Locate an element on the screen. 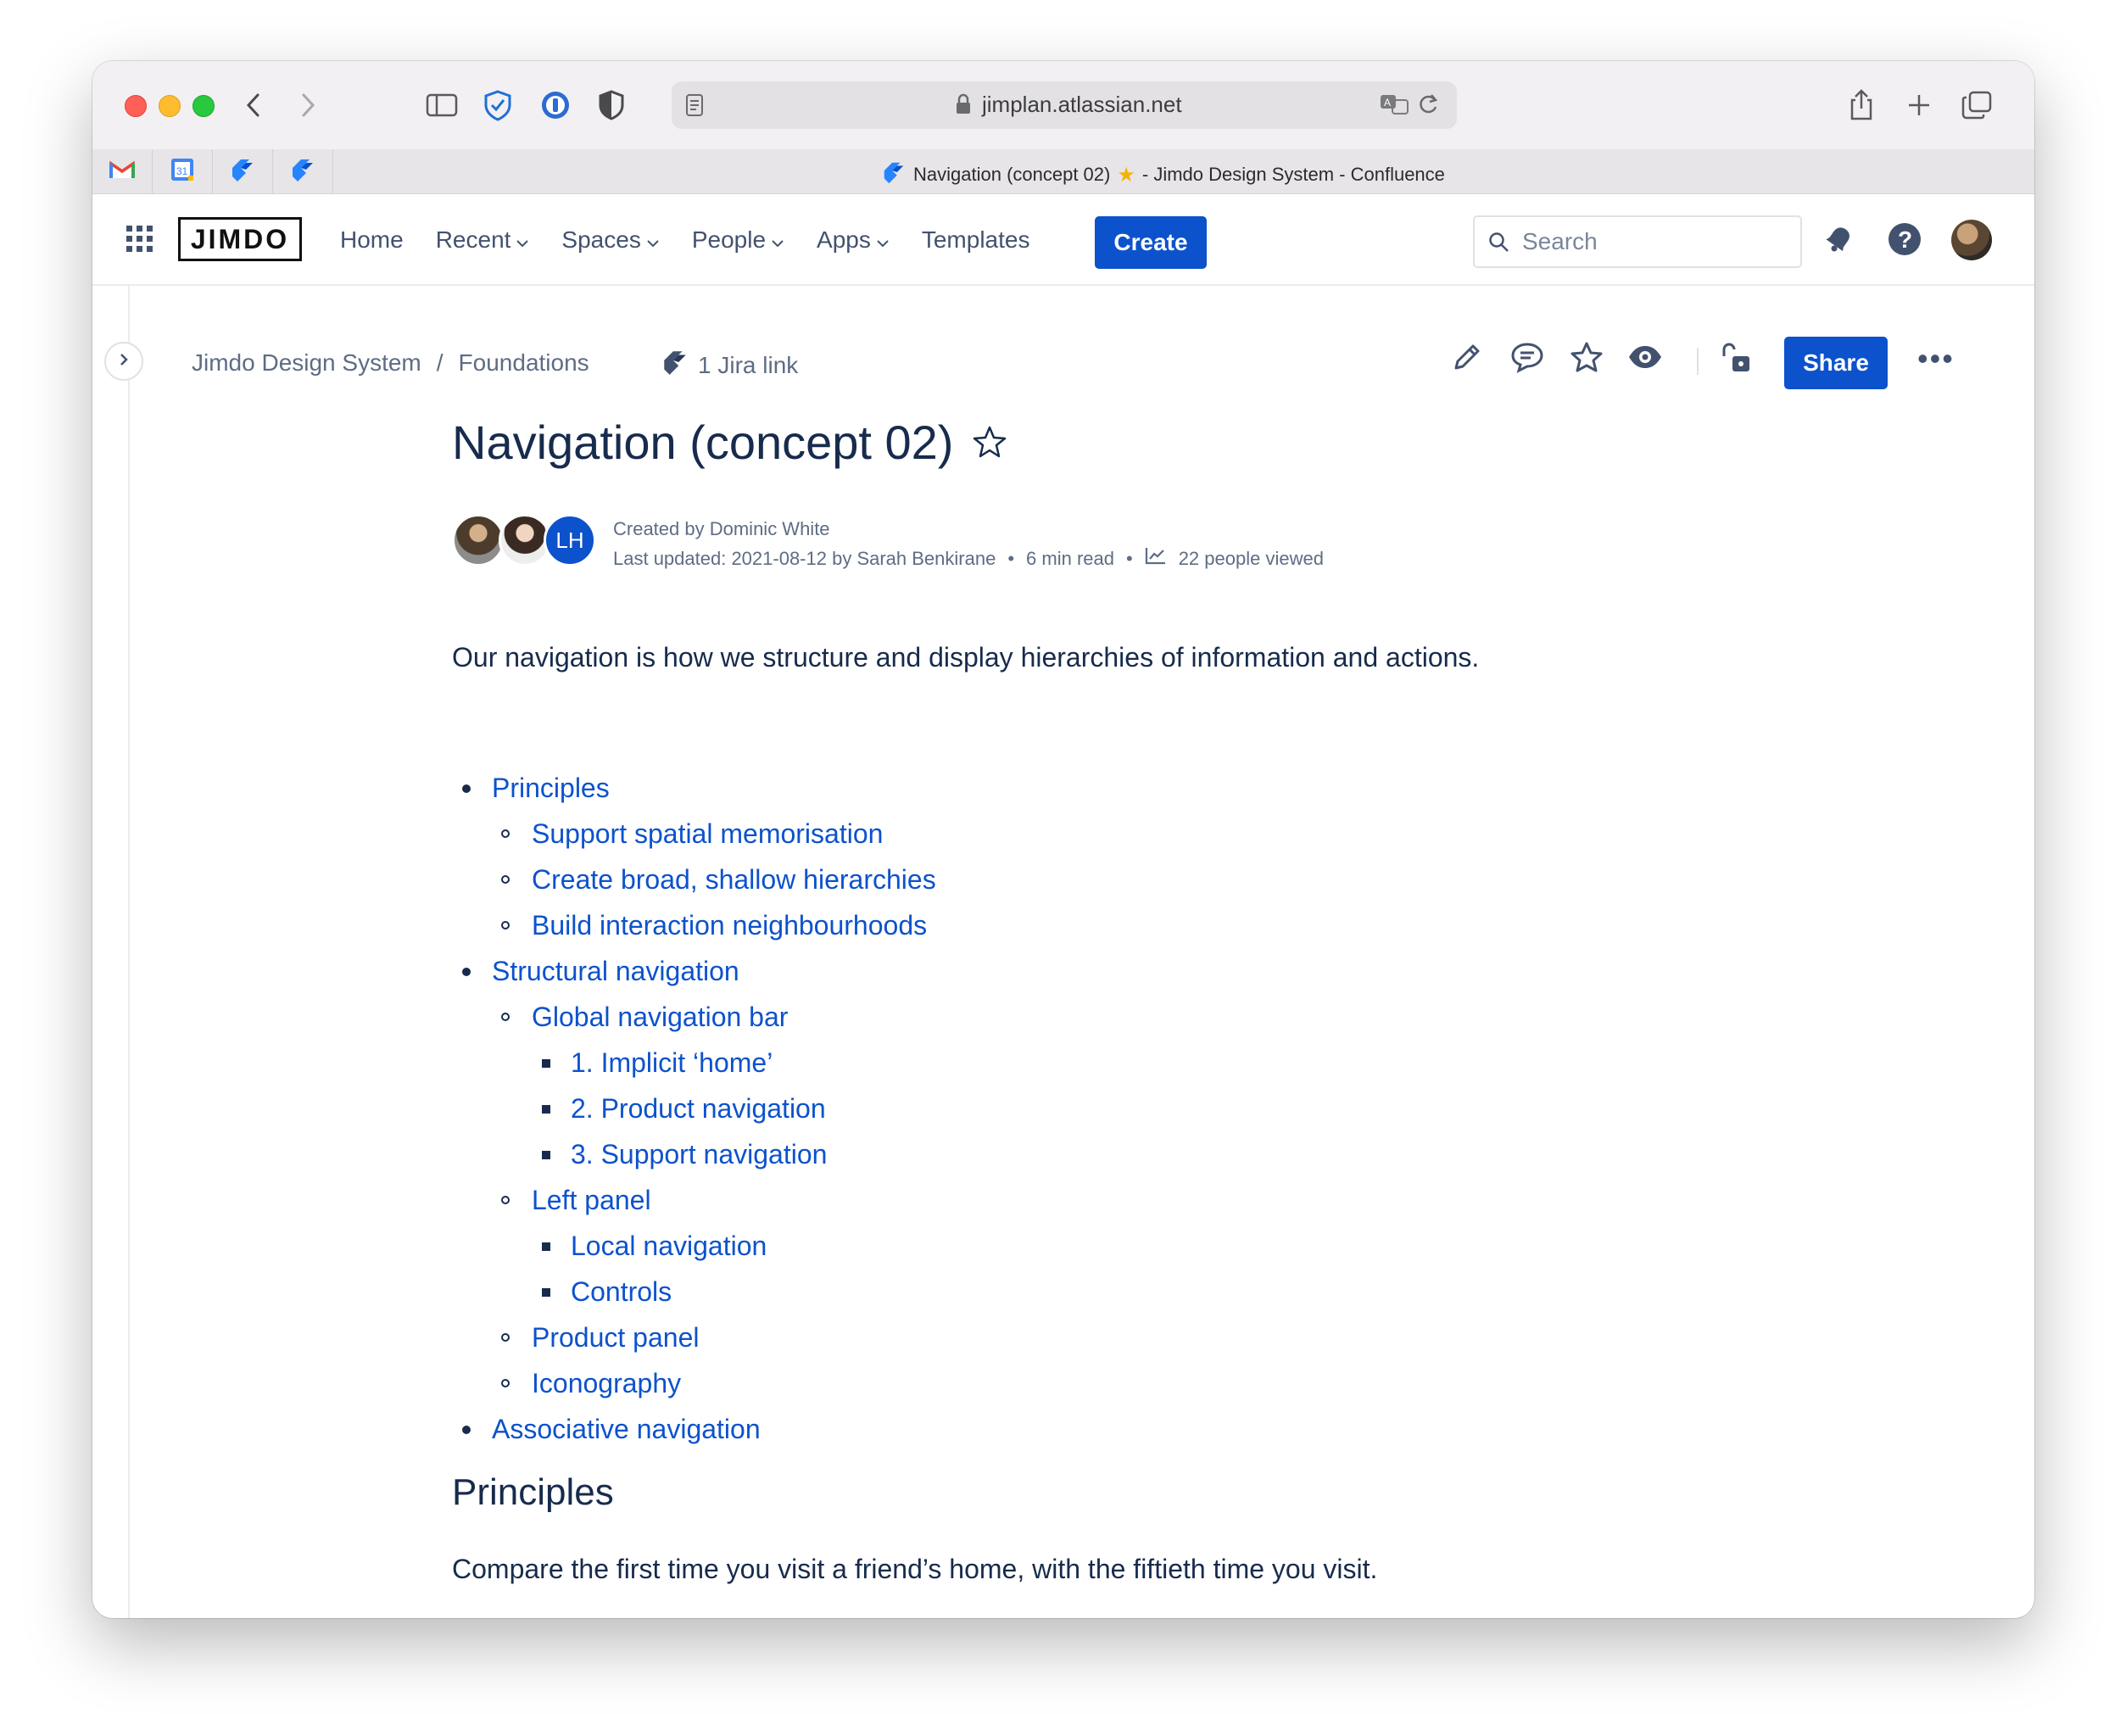 This screenshot has height=1736, width=2120. help-icon: ? is located at coordinates (1905, 241).